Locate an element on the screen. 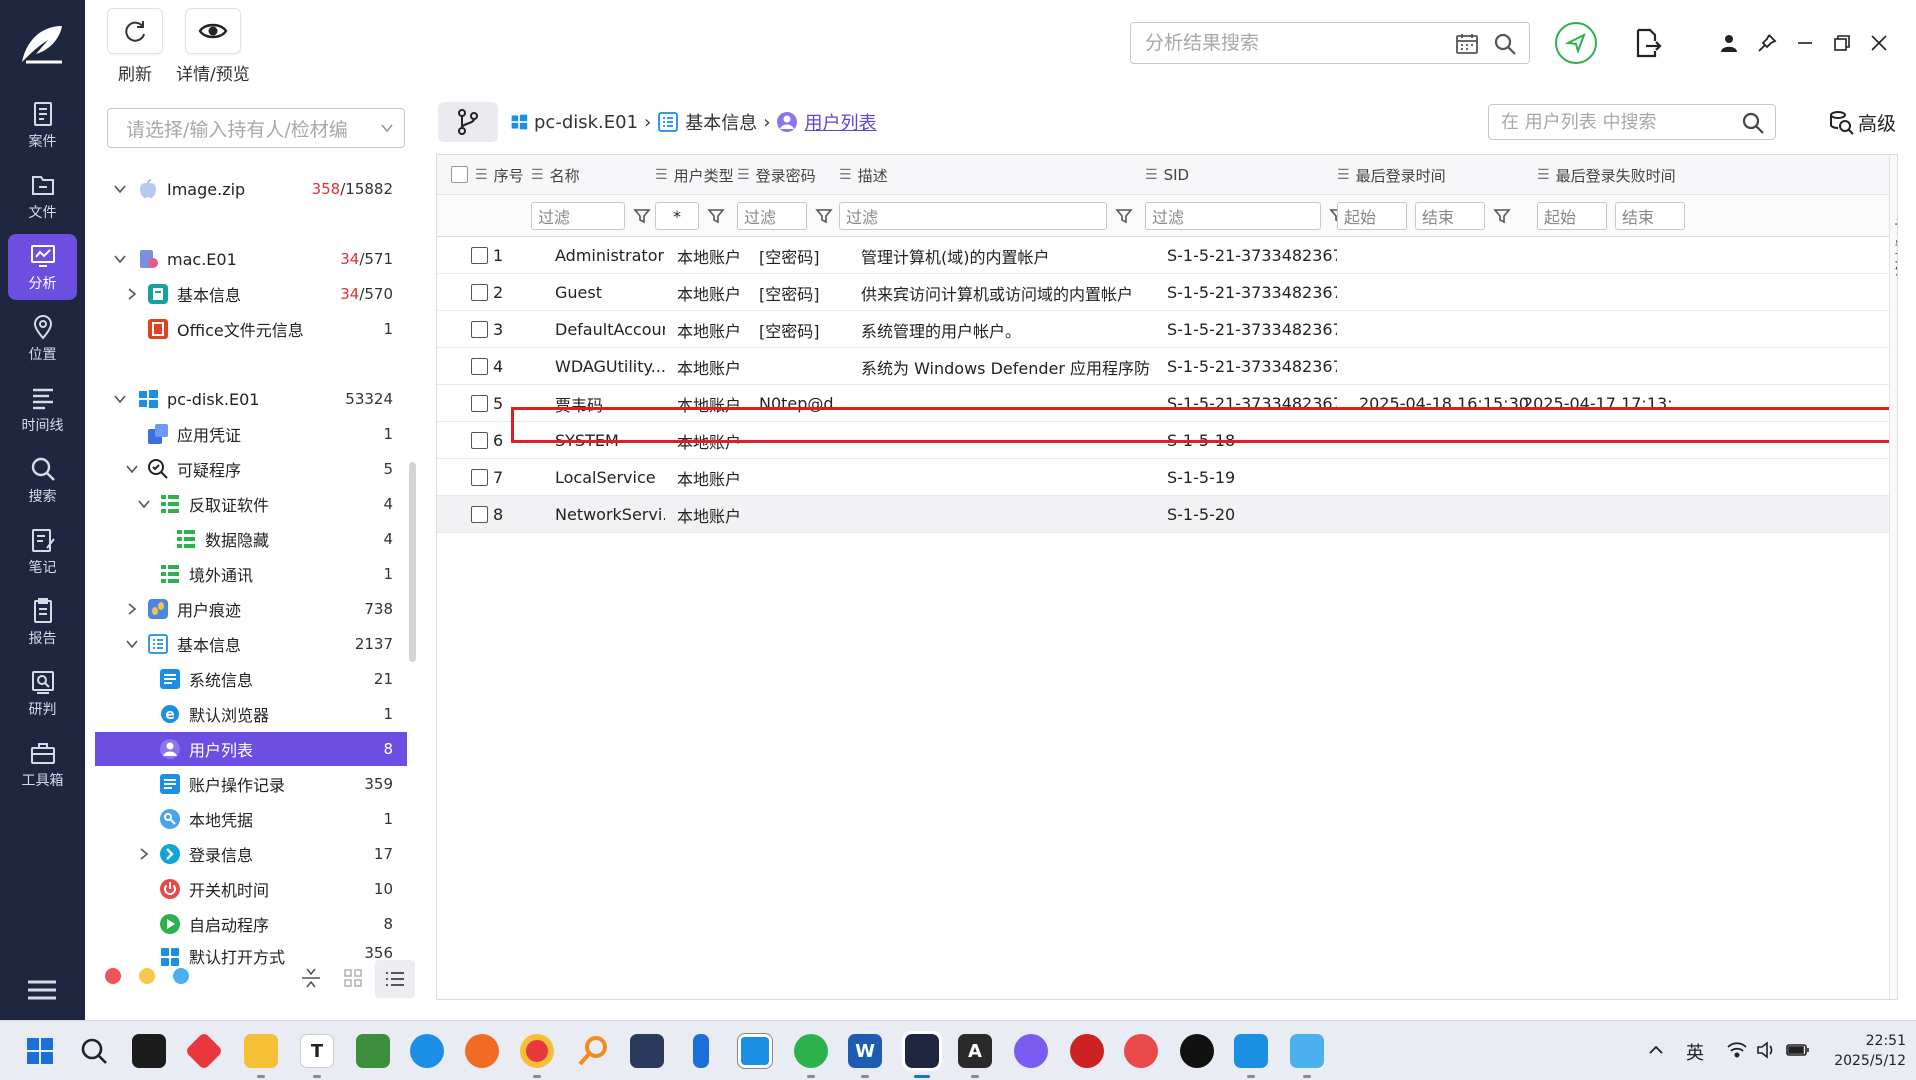 The width and height of the screenshot is (1916, 1080). filter-name: 过滤 is located at coordinates (578, 216).